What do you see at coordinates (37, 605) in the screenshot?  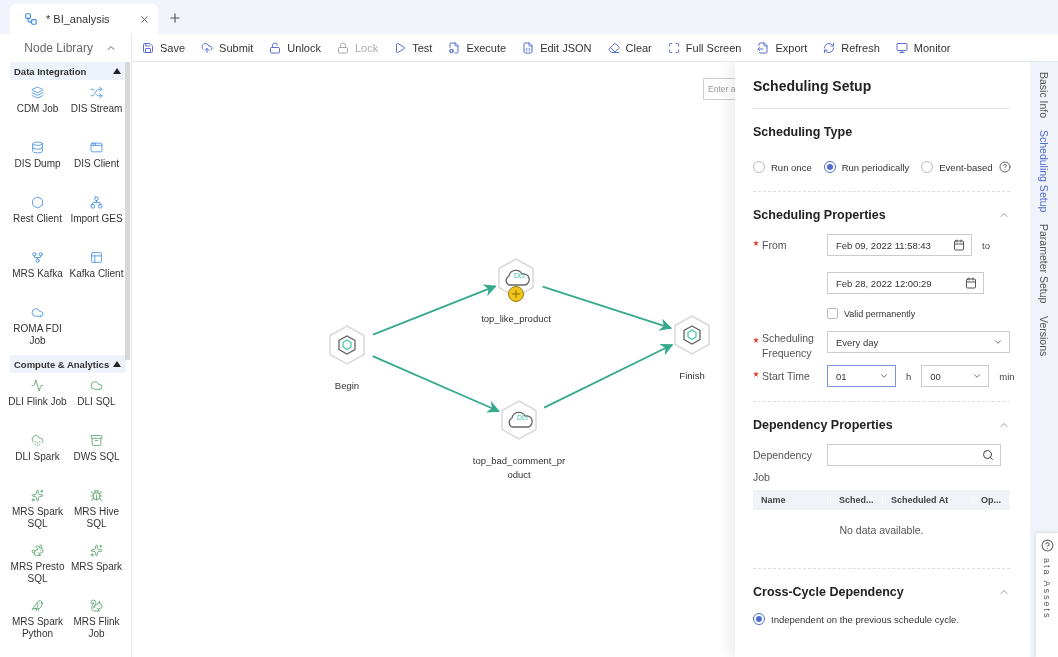 I see `bird-icon` at bounding box center [37, 605].